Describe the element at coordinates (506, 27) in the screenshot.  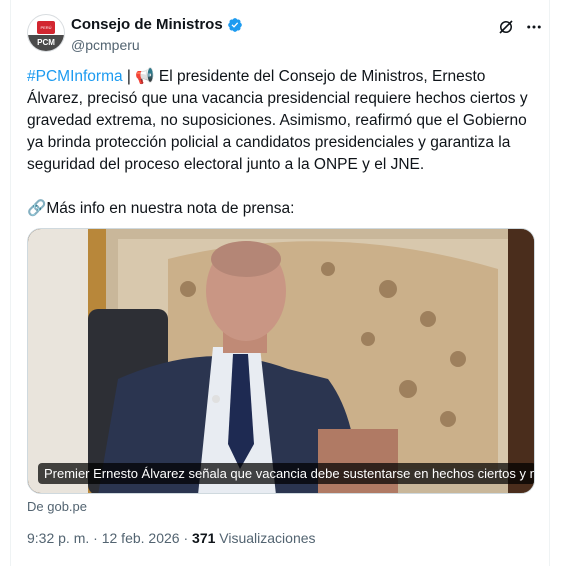
I see `grok-icon` at that location.